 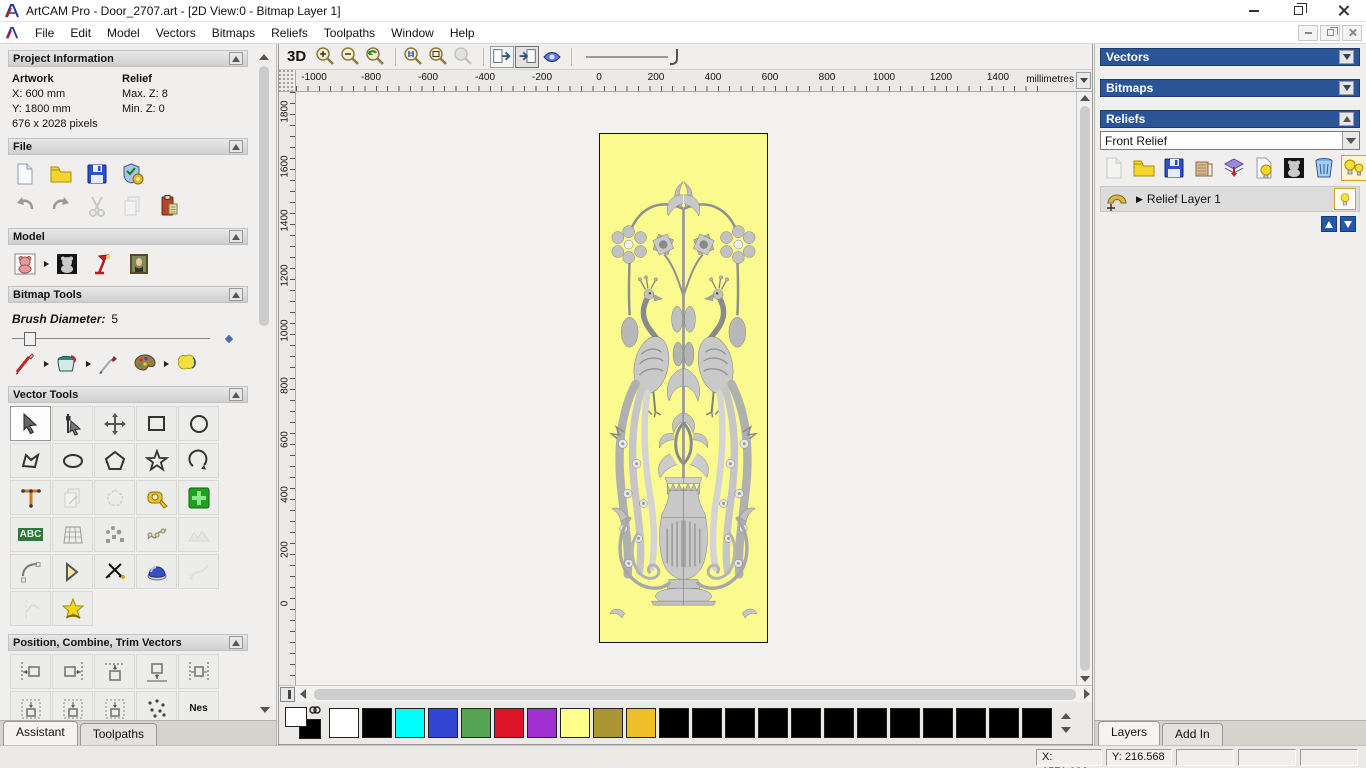 What do you see at coordinates (1066, 723) in the screenshot?
I see `palette-scroll` at bounding box center [1066, 723].